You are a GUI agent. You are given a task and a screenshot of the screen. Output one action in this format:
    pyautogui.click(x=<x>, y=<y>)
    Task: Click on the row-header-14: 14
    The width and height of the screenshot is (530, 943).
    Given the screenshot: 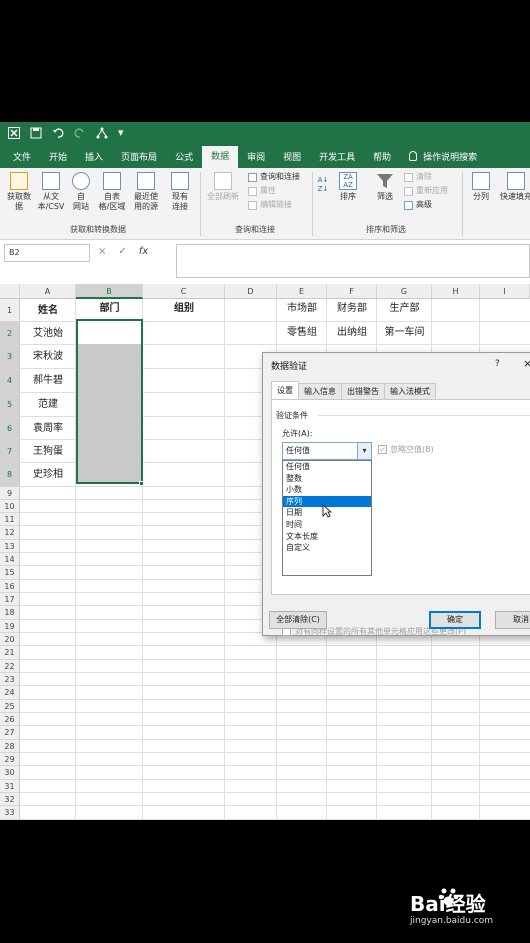 What is the action you would take?
    pyautogui.click(x=10, y=559)
    